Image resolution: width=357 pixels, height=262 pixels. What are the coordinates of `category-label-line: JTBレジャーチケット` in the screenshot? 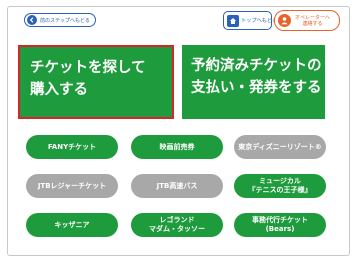 It's located at (72, 185).